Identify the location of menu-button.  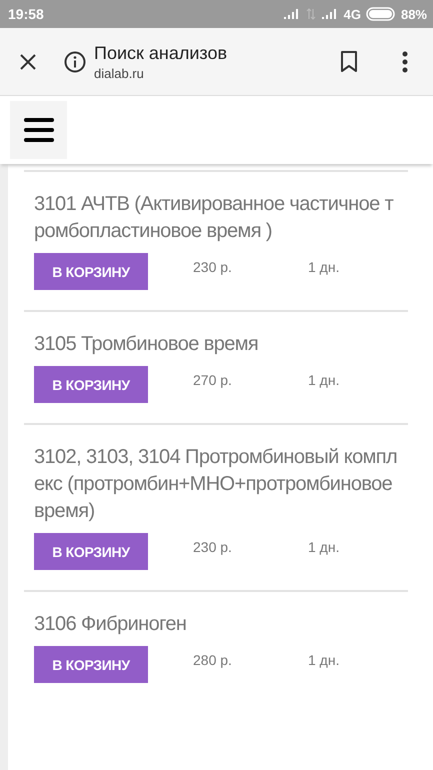
(38, 130).